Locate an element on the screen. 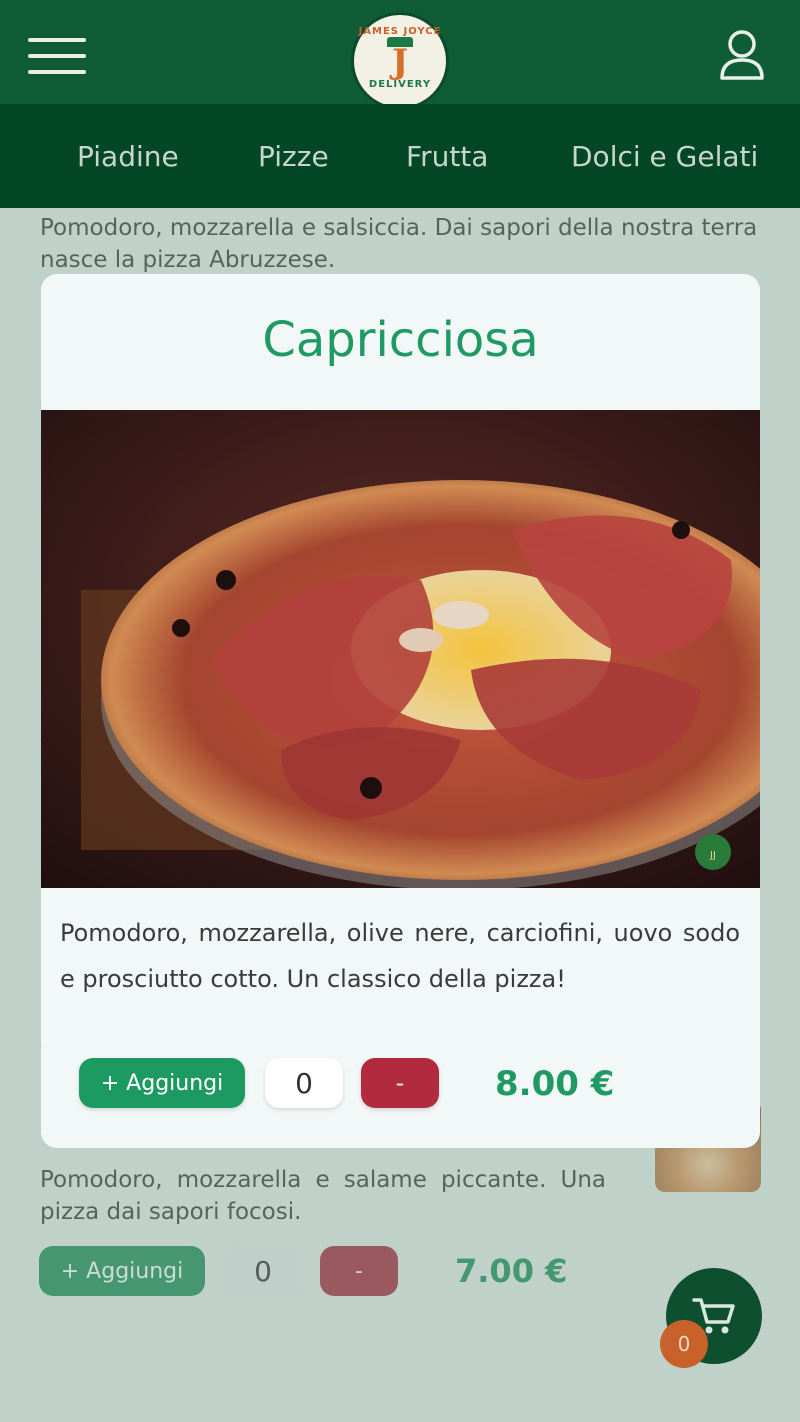  tab-dolci-gelati: Dolci e Gelati is located at coordinates (664, 156).